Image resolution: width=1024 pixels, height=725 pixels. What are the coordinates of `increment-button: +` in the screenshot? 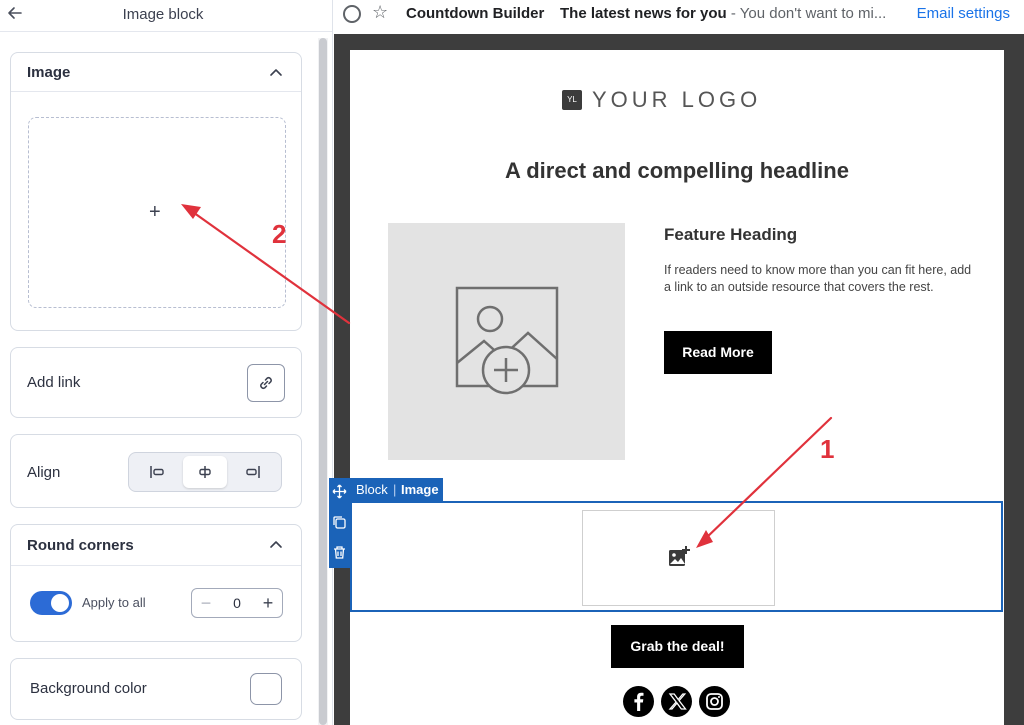 It's located at (268, 603).